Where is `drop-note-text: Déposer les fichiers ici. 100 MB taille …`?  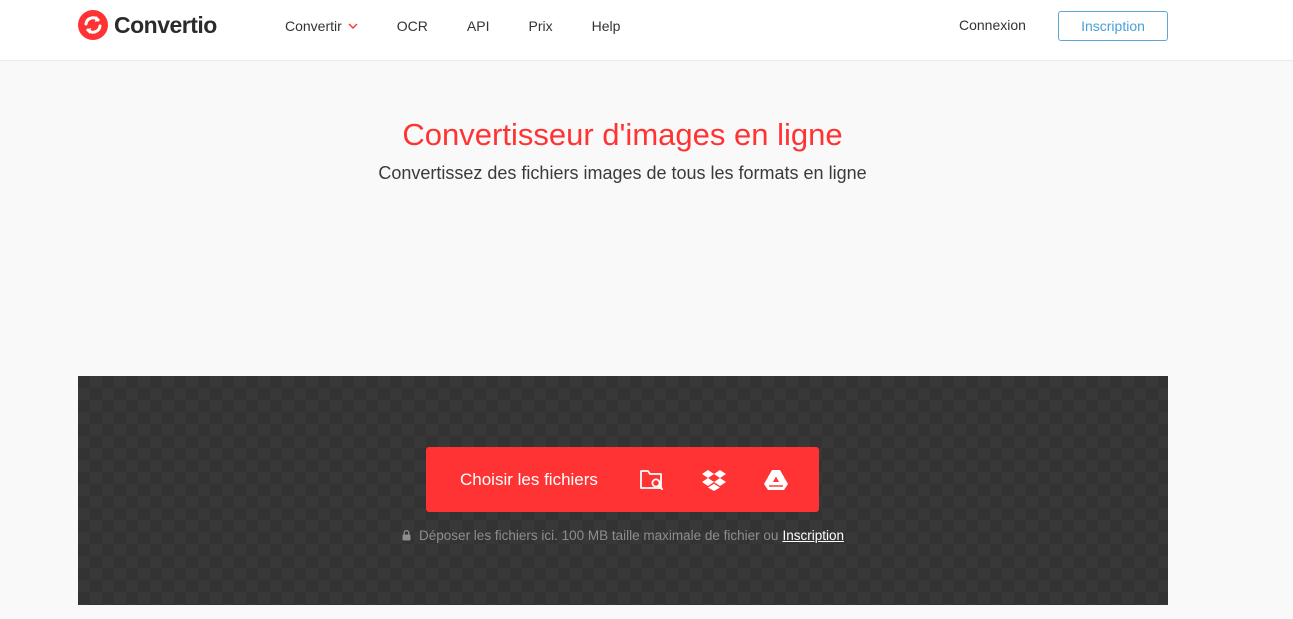 drop-note-text: Déposer les fichiers ici. 100 MB taille … is located at coordinates (599, 535).